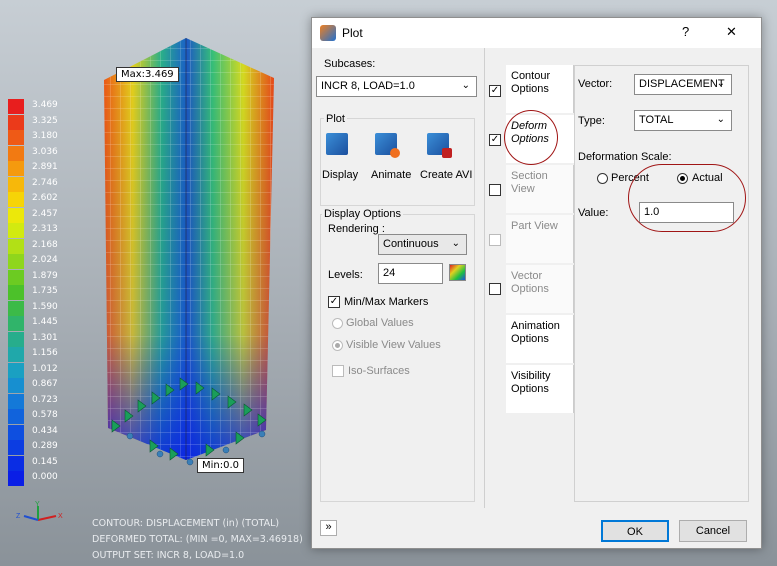 The height and width of the screenshot is (566, 777). What do you see at coordinates (334, 302) in the screenshot?
I see `minmax-markers-checkbox: ✓` at bounding box center [334, 302].